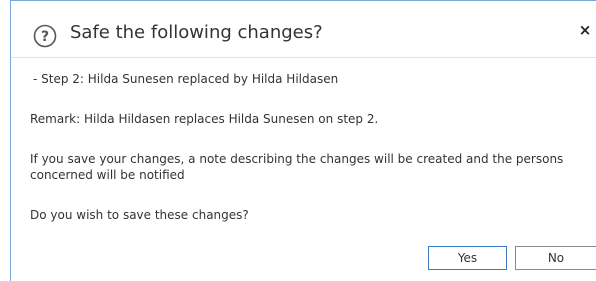 This screenshot has height=281, width=596. Describe the element at coordinates (467, 258) in the screenshot. I see `yes-button: Yes` at that location.